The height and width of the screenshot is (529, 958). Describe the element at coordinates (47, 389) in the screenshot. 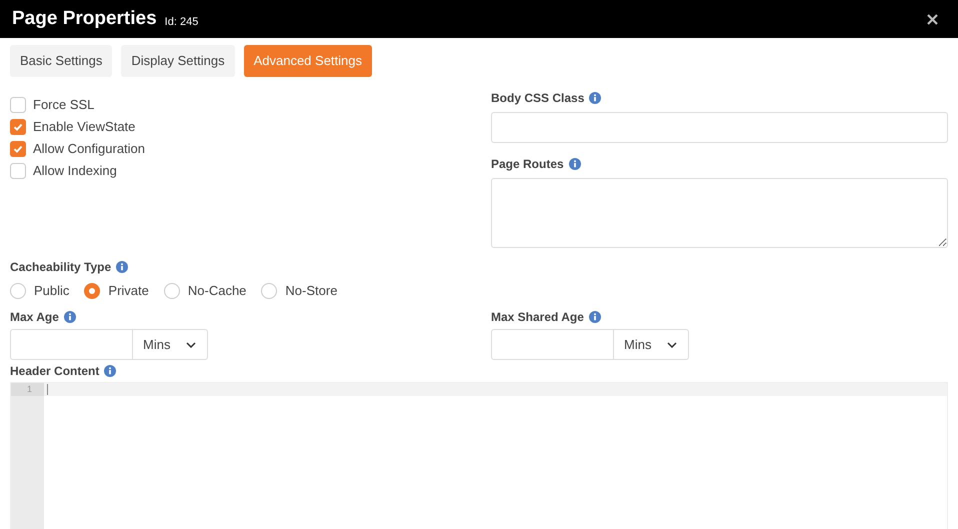

I see `text-cursor` at that location.